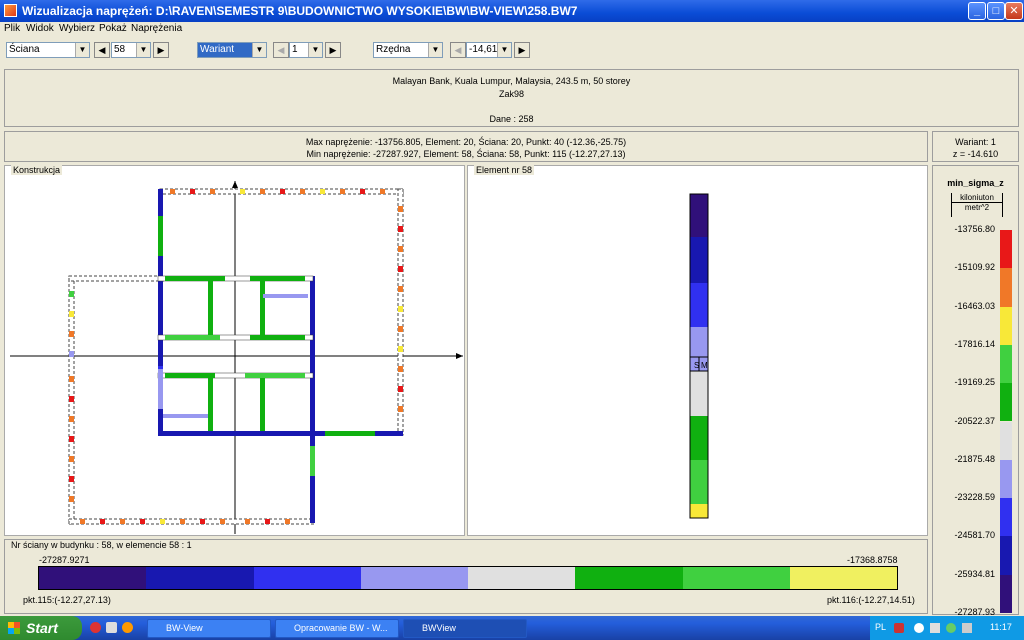  What do you see at coordinates (512, 29) in the screenshot?
I see `menu-bar: Plik Widok Wybierz Pokaż Naprężenia` at bounding box center [512, 29].